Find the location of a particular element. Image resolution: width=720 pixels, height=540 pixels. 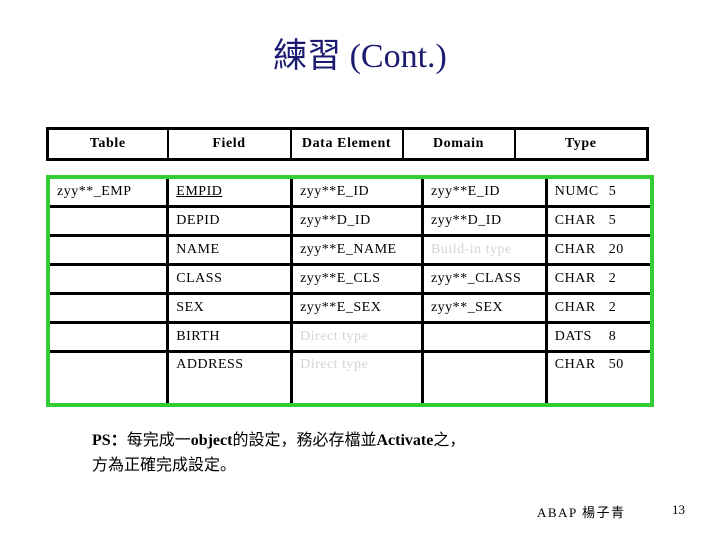

cell-domain: zyy**_SEX is located at coordinates (483, 308).